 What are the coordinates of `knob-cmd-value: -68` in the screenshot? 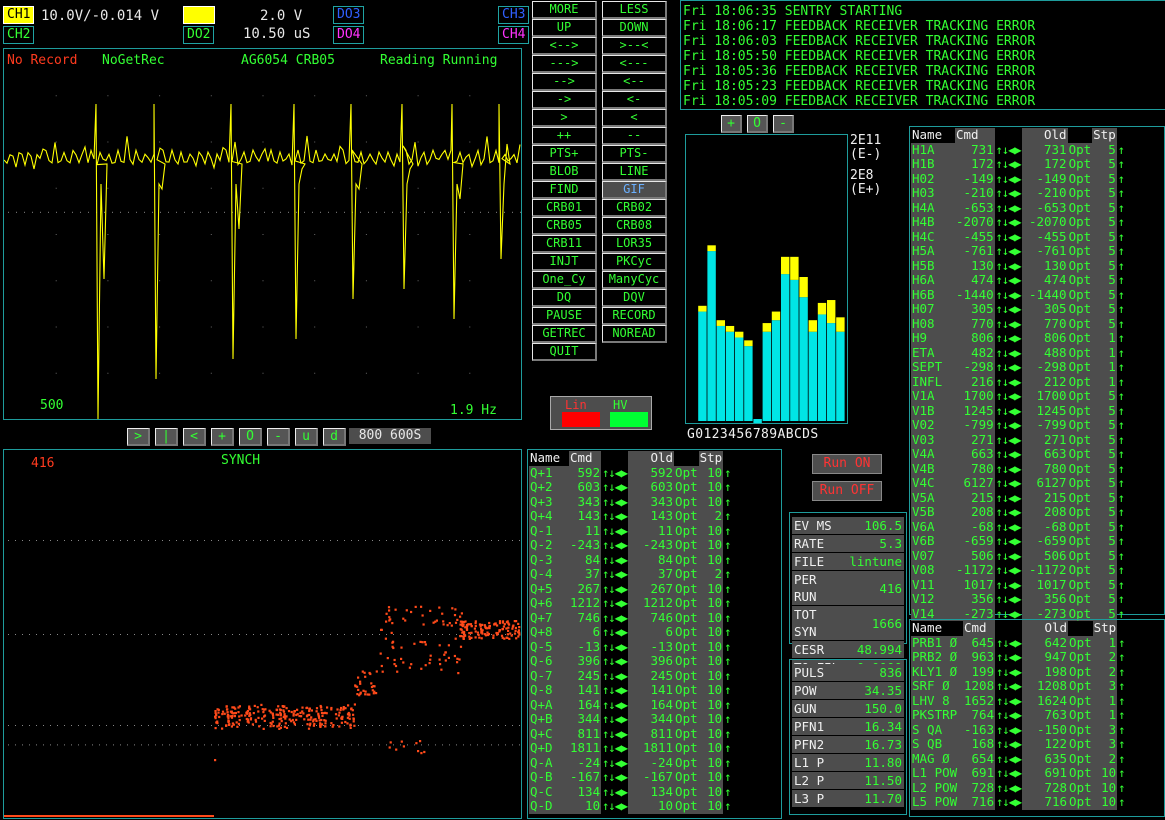 It's located at (975, 526).